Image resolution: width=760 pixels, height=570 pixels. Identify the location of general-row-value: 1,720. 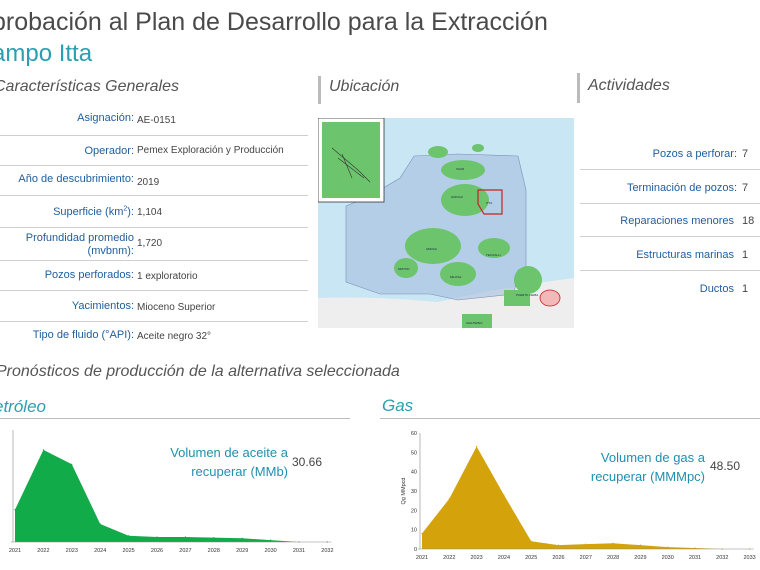
(150, 243).